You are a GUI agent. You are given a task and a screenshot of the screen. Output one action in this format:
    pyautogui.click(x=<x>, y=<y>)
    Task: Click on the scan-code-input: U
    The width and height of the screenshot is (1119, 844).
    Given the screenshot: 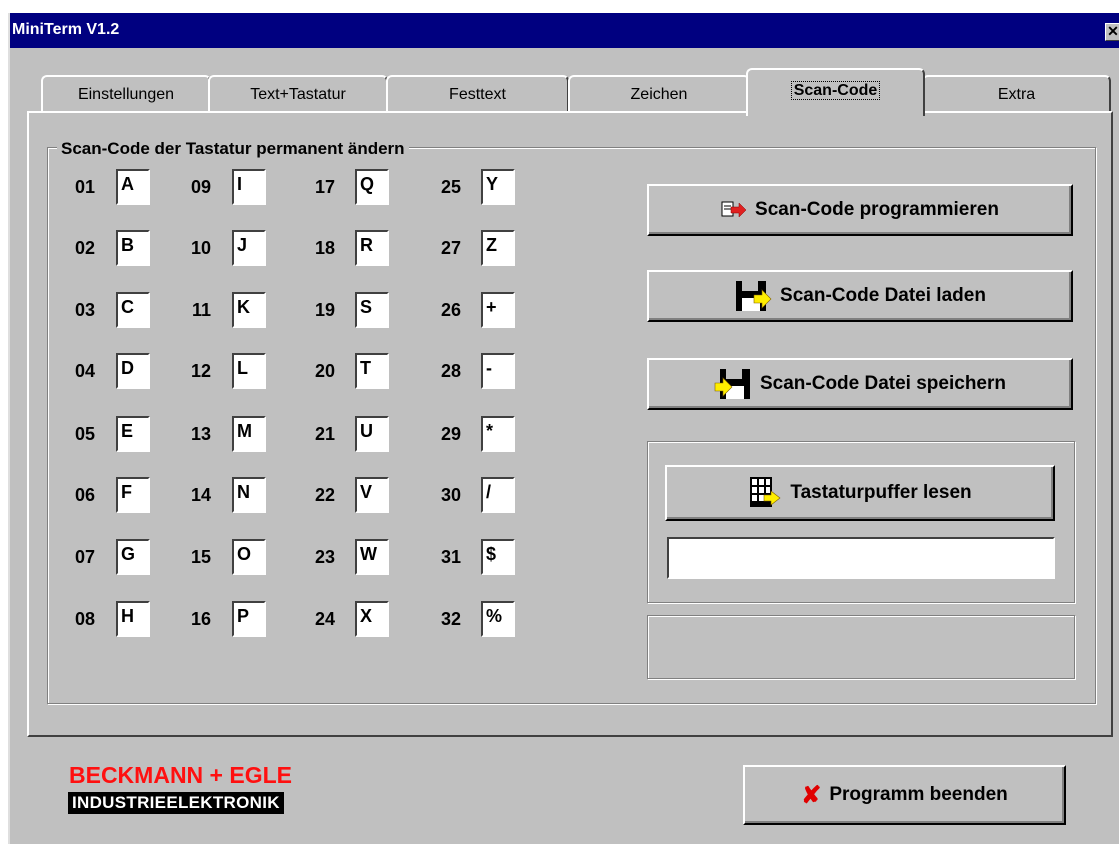 What is the action you would take?
    pyautogui.click(x=372, y=434)
    